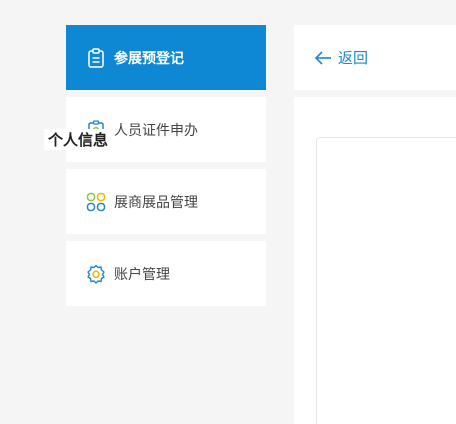 This screenshot has height=424, width=456. Describe the element at coordinates (149, 58) in the screenshot. I see `sidebar-item-label: 参展预登记` at that location.